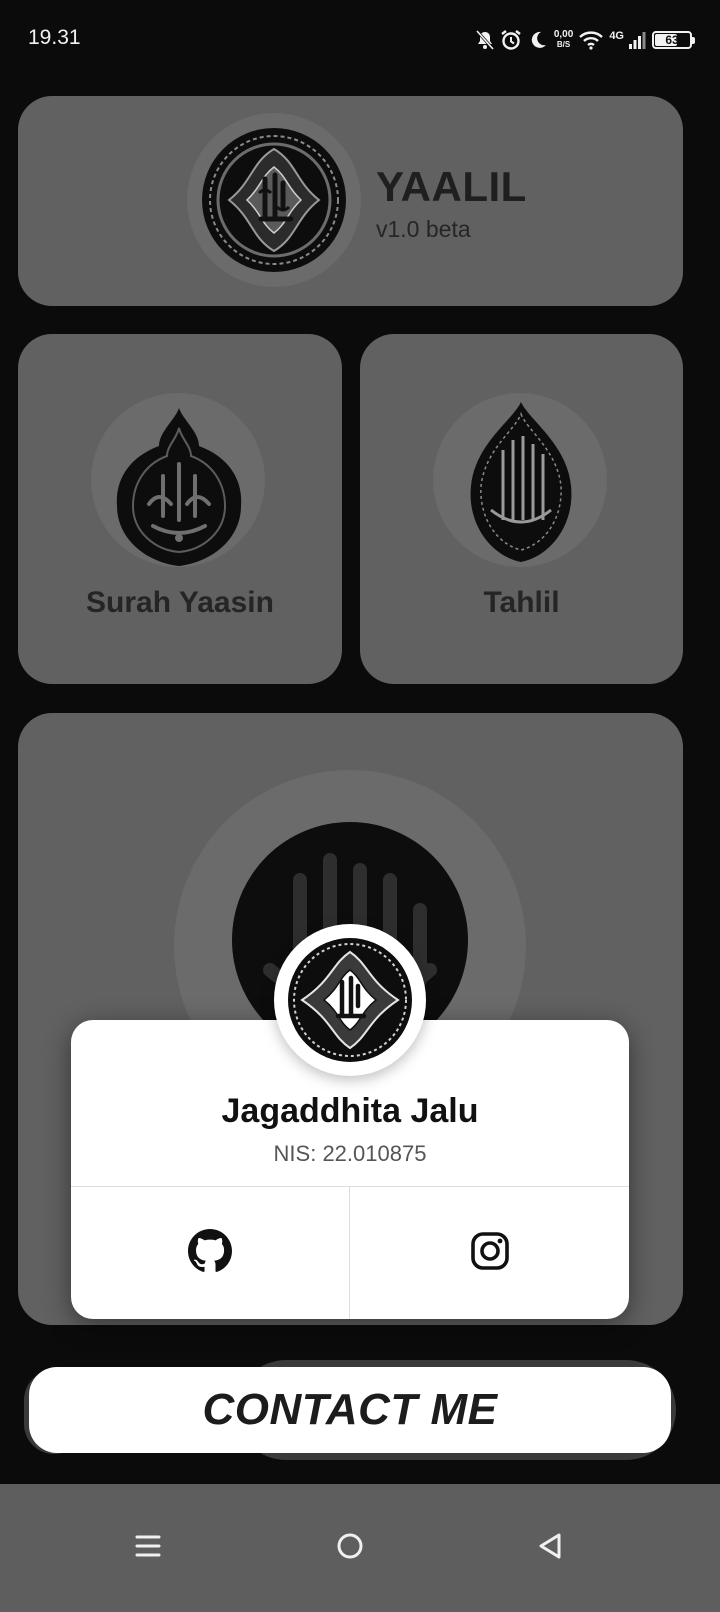 The height and width of the screenshot is (1612, 720). Describe the element at coordinates (616, 36) in the screenshot. I see `network-type: 4G` at that location.